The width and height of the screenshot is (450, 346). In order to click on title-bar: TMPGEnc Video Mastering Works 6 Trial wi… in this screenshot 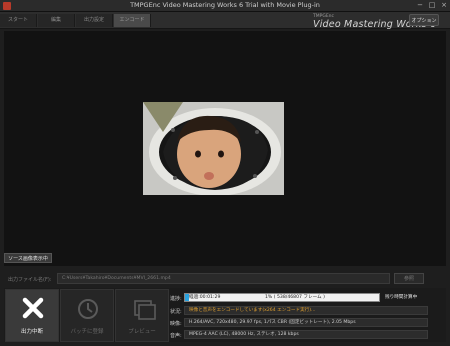, I will do `click(225, 6)`.